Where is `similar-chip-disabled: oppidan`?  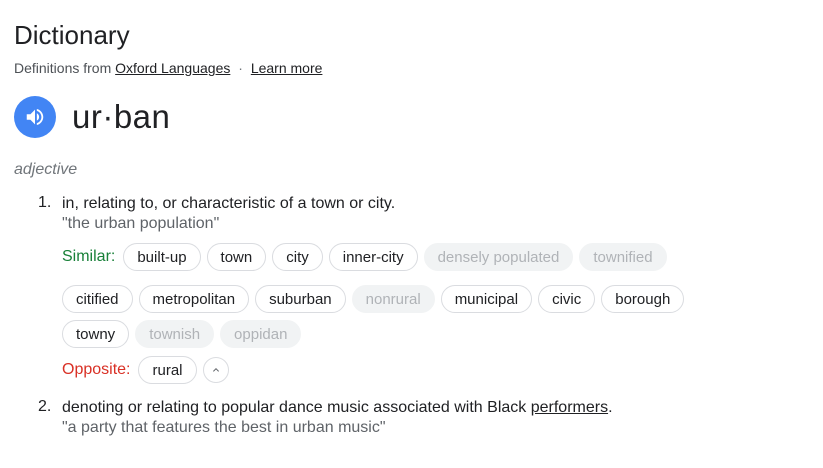
similar-chip-disabled: oppidan is located at coordinates (261, 334).